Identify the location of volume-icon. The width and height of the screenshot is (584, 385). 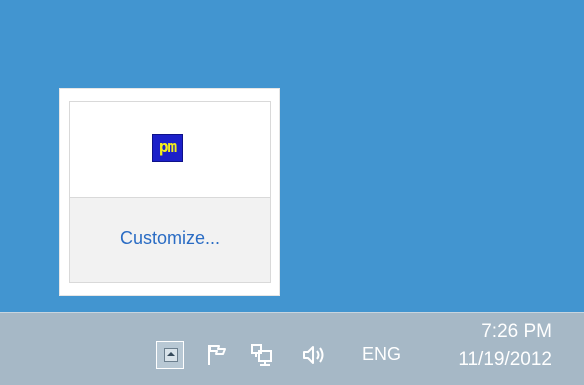
(314, 355).